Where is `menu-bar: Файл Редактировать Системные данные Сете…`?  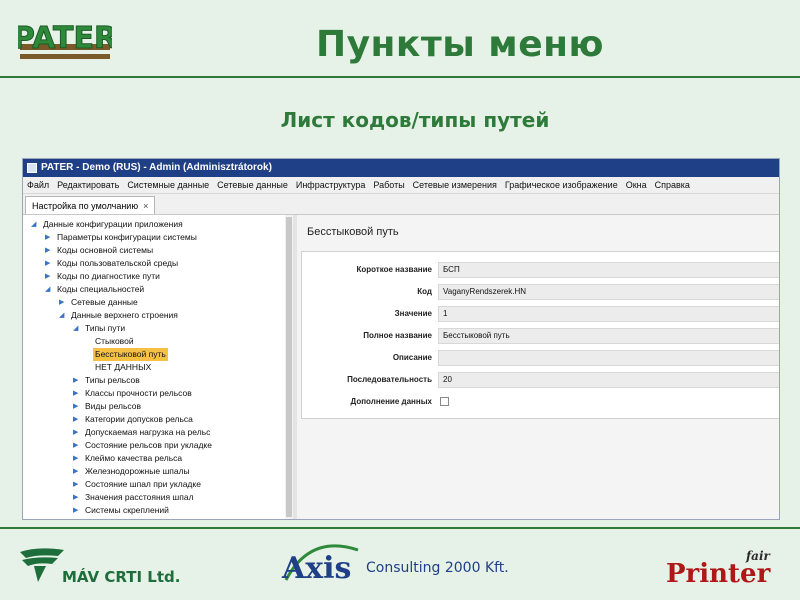
menu-bar: Файл Редактировать Системные данные Сете… is located at coordinates (401, 185).